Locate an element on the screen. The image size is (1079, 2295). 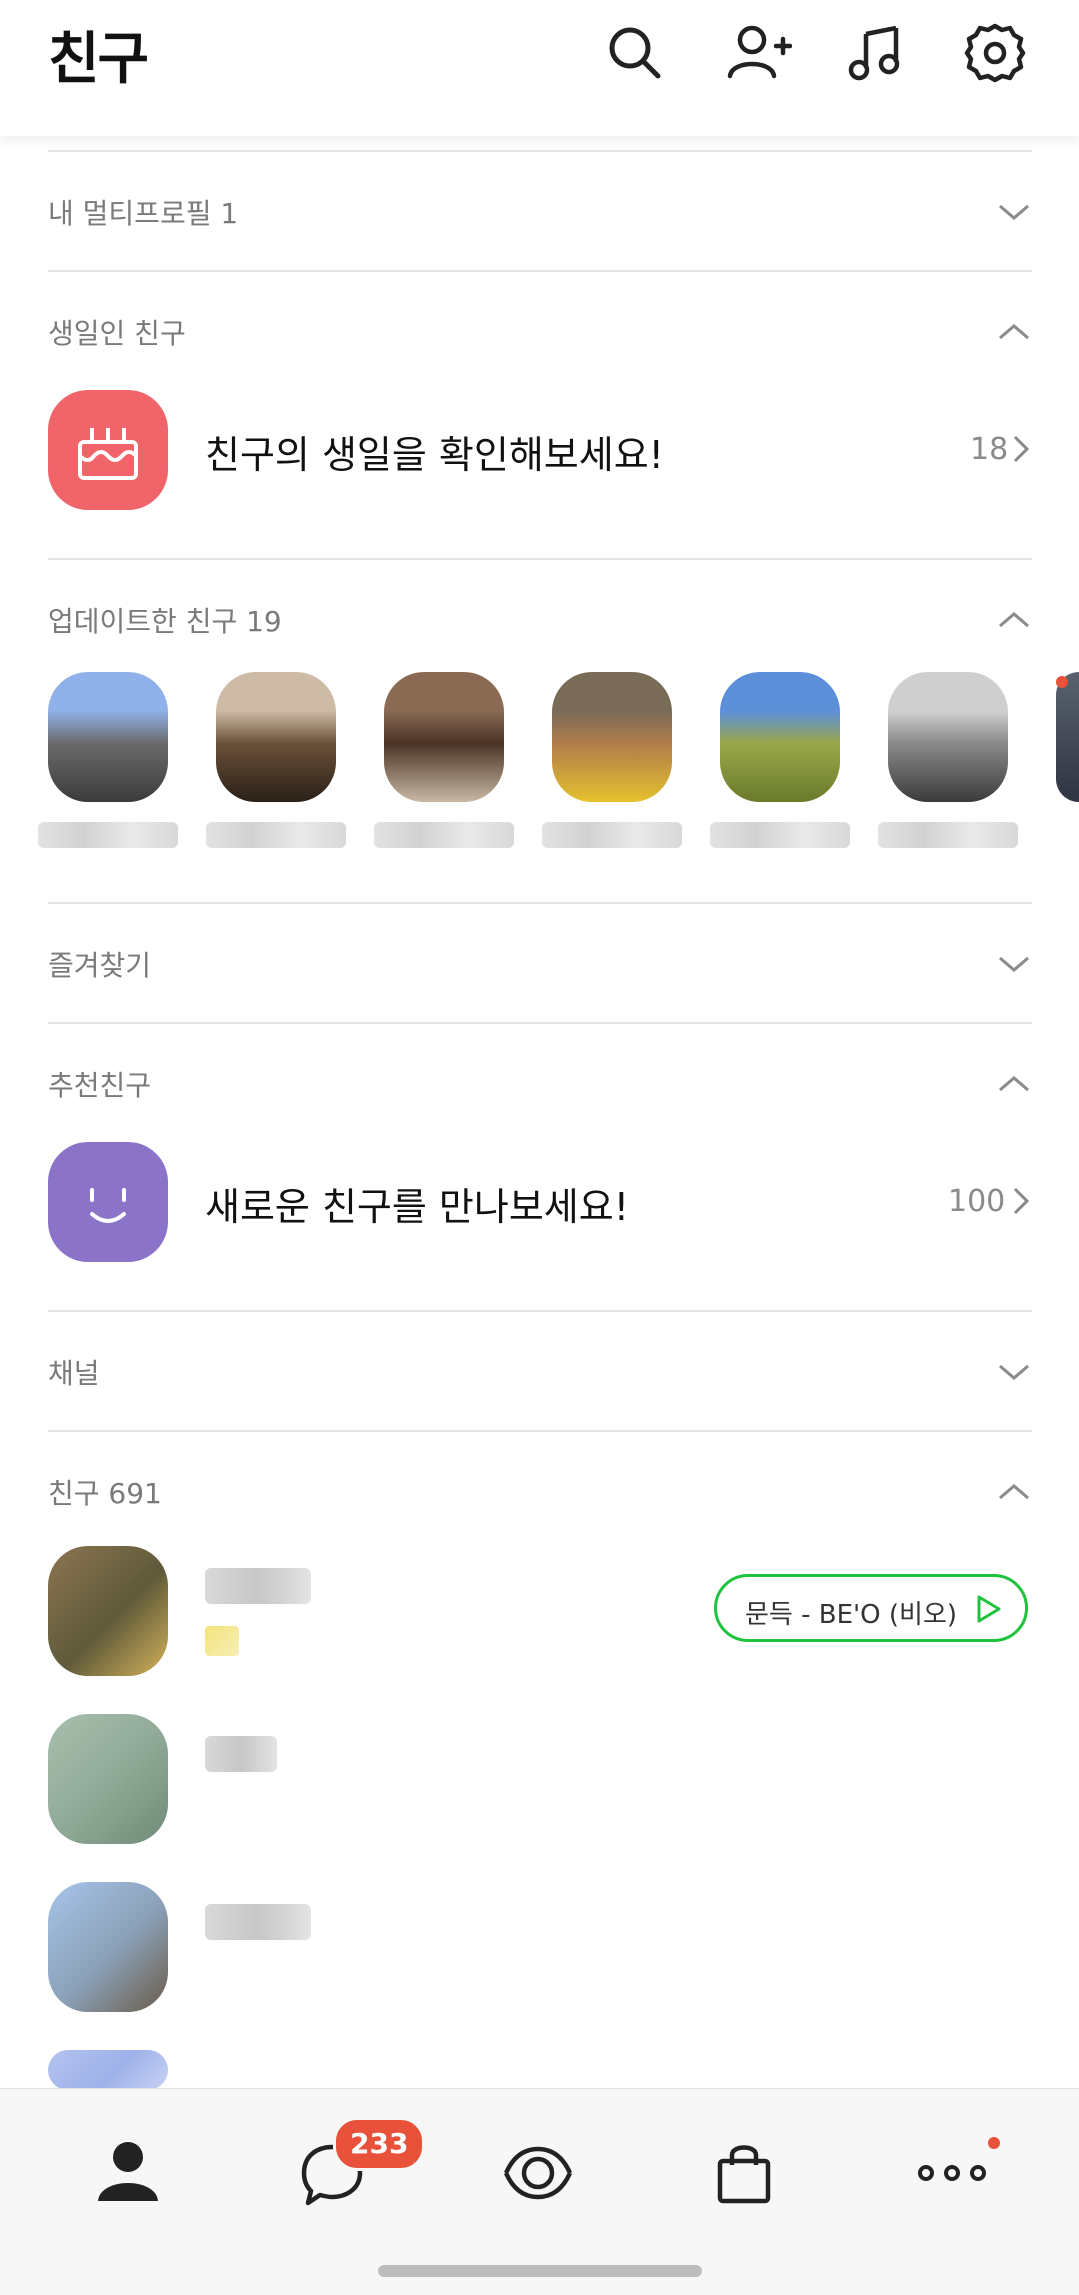
smile-face-icon is located at coordinates (108, 1202).